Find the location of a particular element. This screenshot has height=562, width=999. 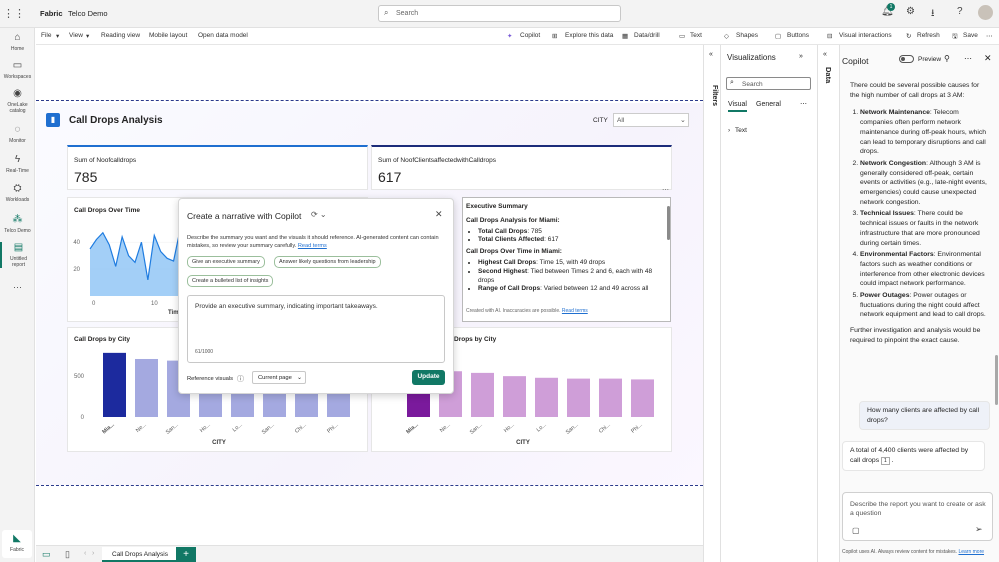

kpi-label: Sum of Noofcalldrops is located at coordinates (105, 160).